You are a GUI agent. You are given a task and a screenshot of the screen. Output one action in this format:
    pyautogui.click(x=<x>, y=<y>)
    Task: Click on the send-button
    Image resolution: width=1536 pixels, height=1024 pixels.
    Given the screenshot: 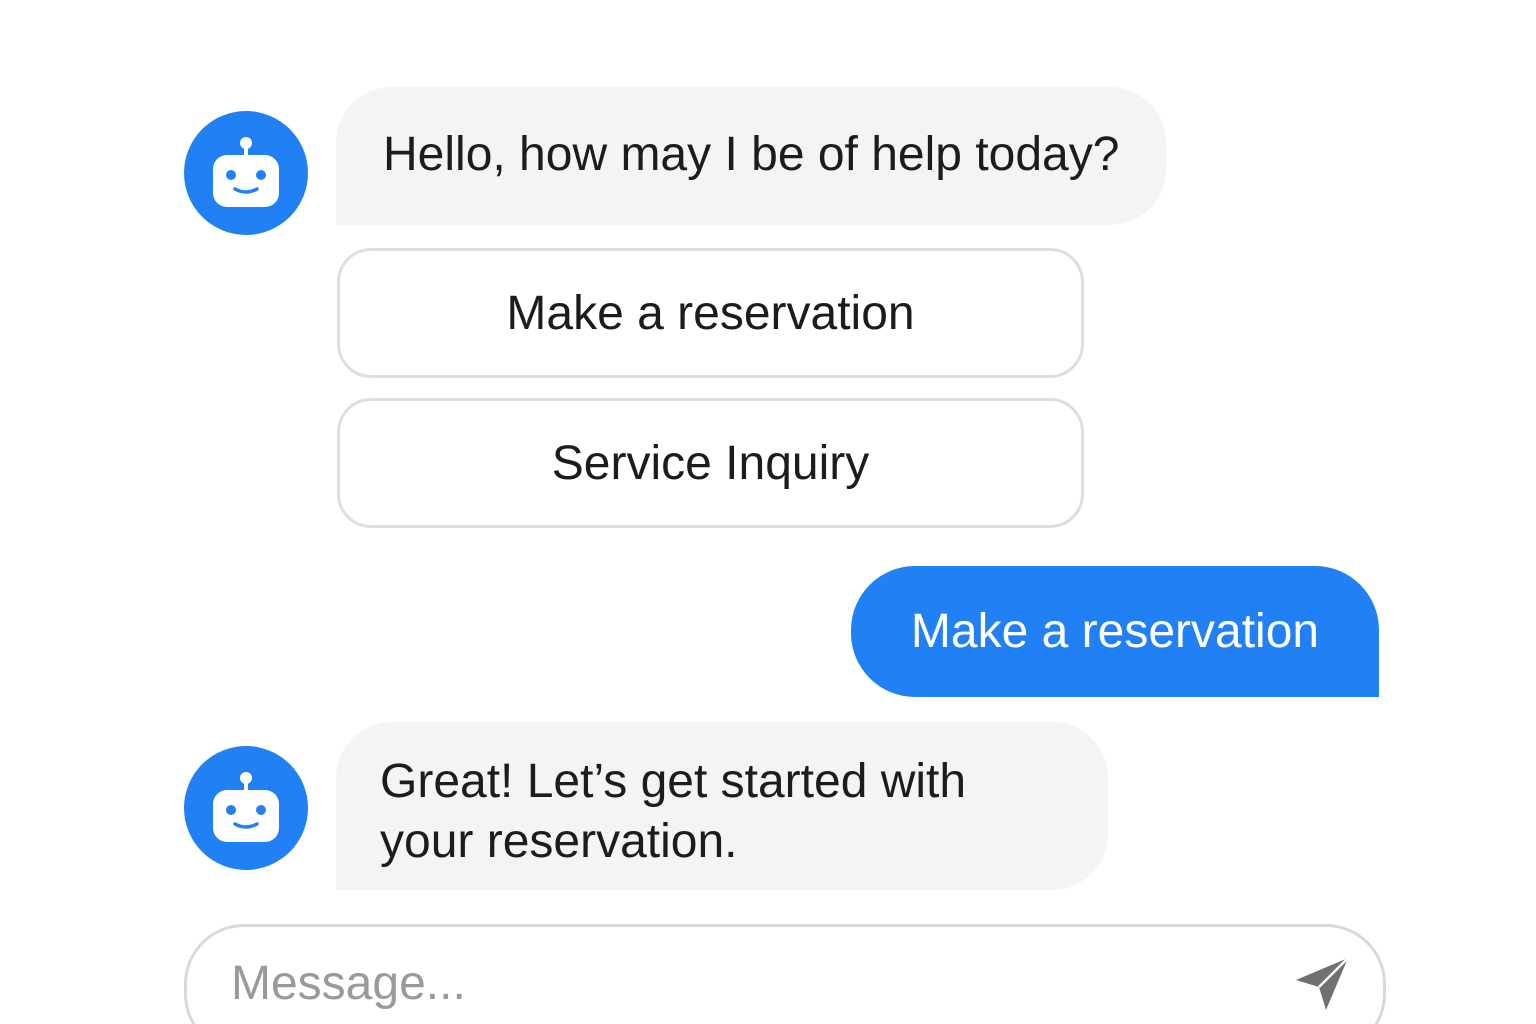 What is the action you would take?
    pyautogui.click(x=1322, y=984)
    